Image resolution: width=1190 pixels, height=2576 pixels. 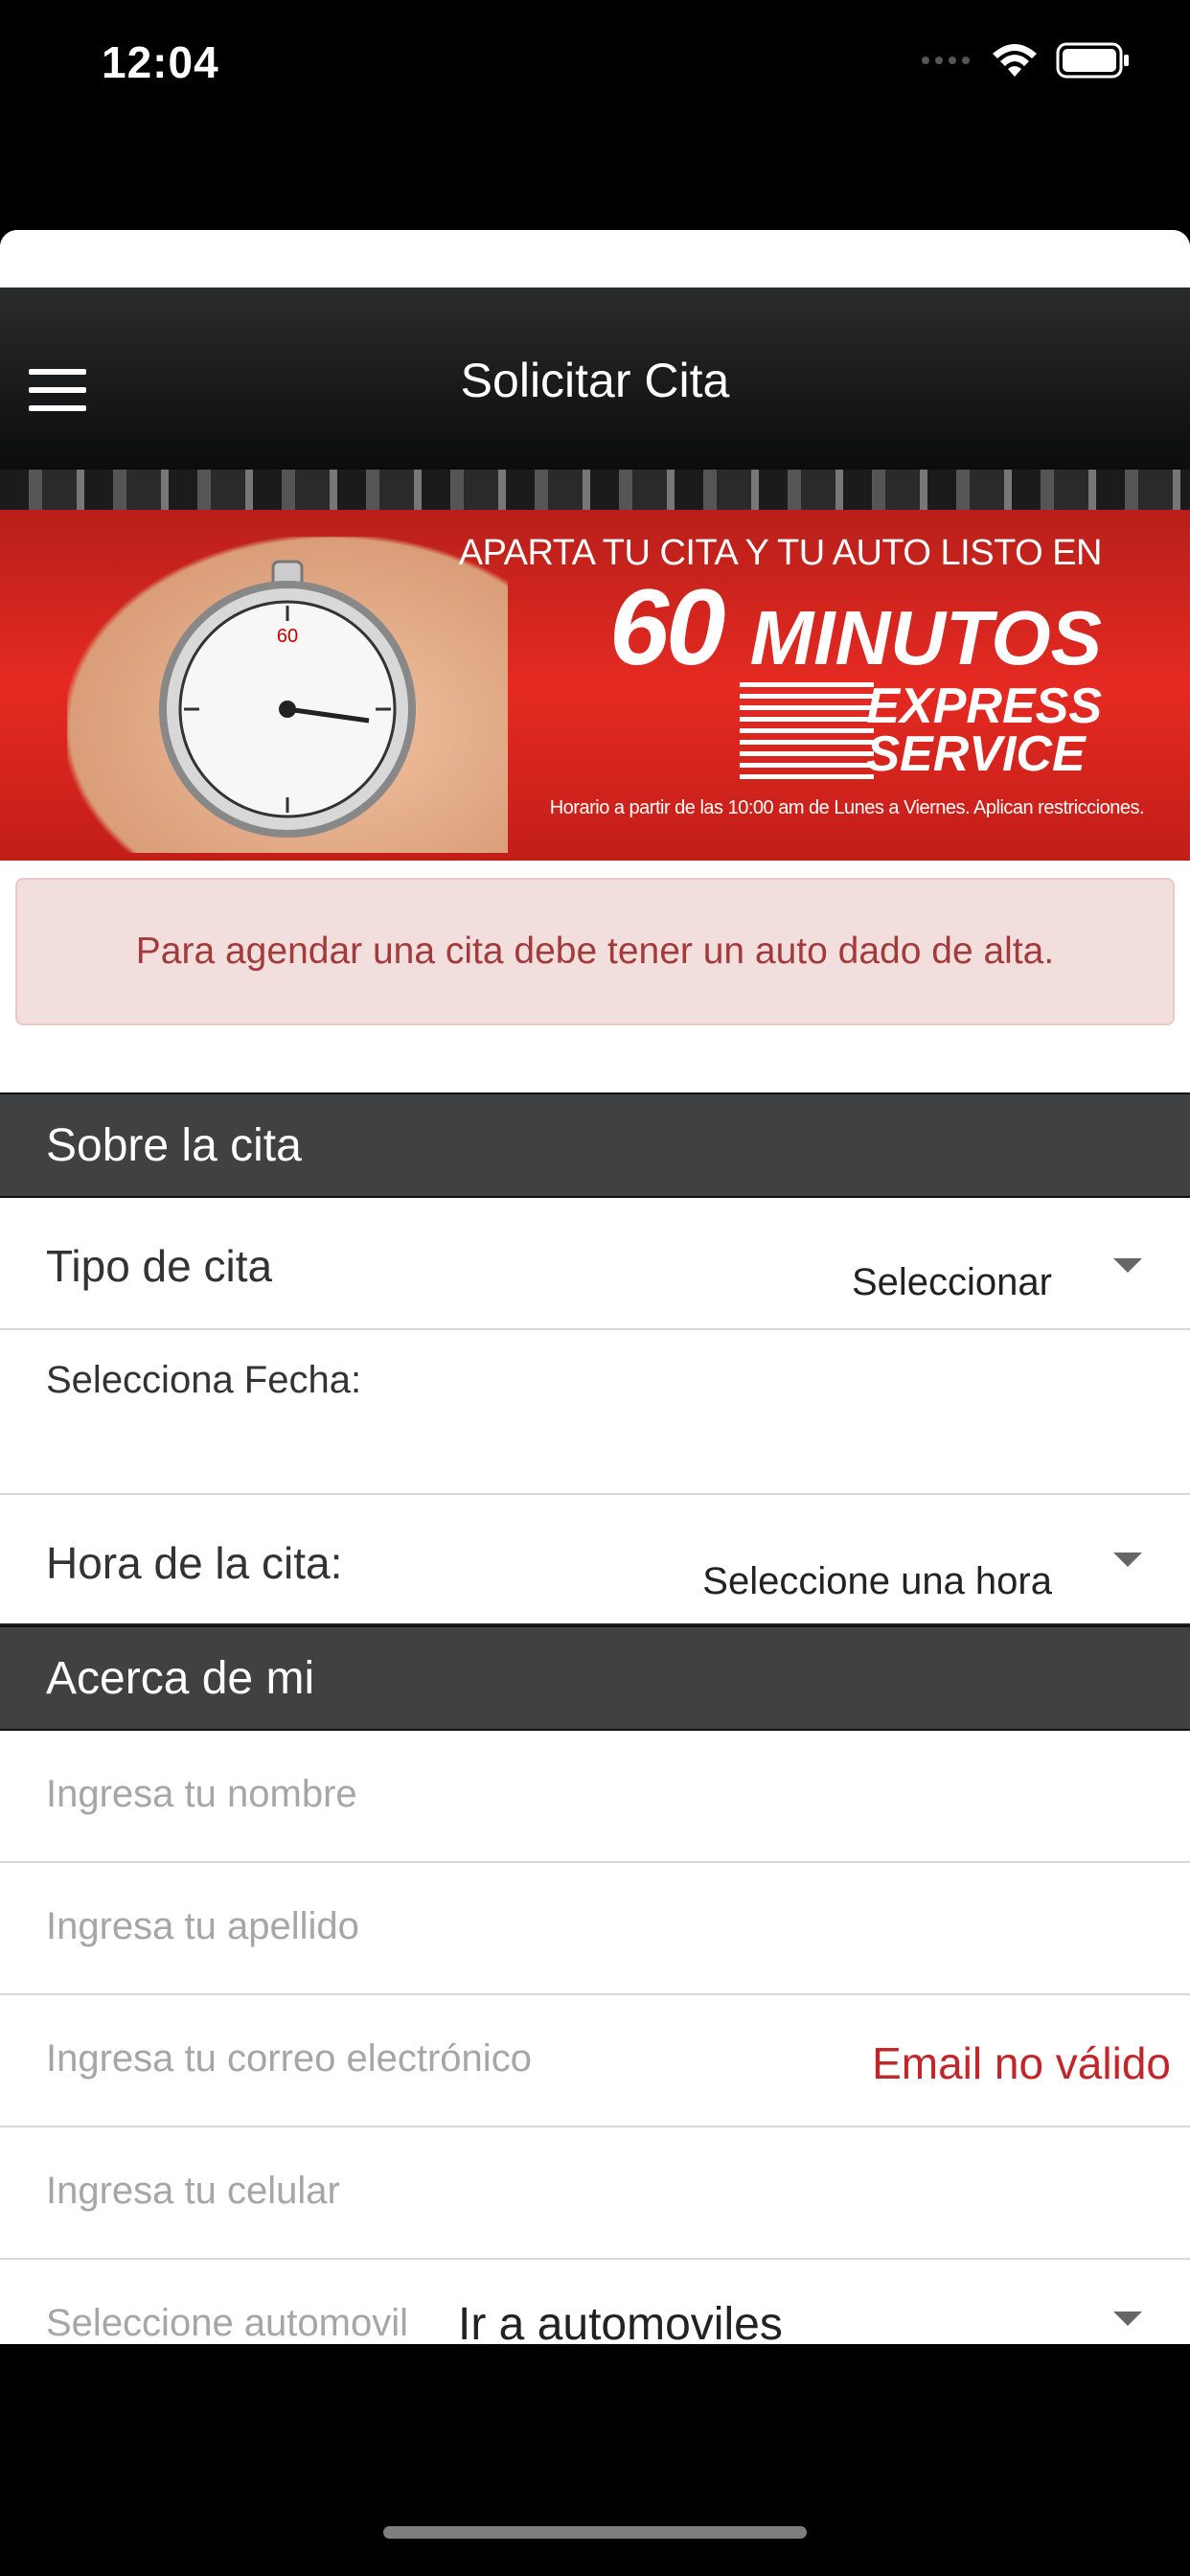 I want to click on stopwatch-icon: 60, so click(x=287, y=699).